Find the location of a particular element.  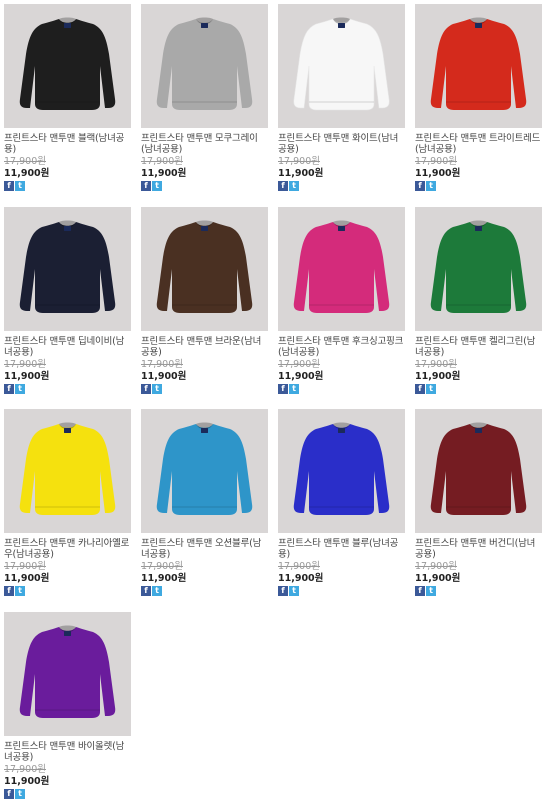

product-name: 프린트스타 맨투맨 버건디(남녀공용) is located at coordinates (478, 549).